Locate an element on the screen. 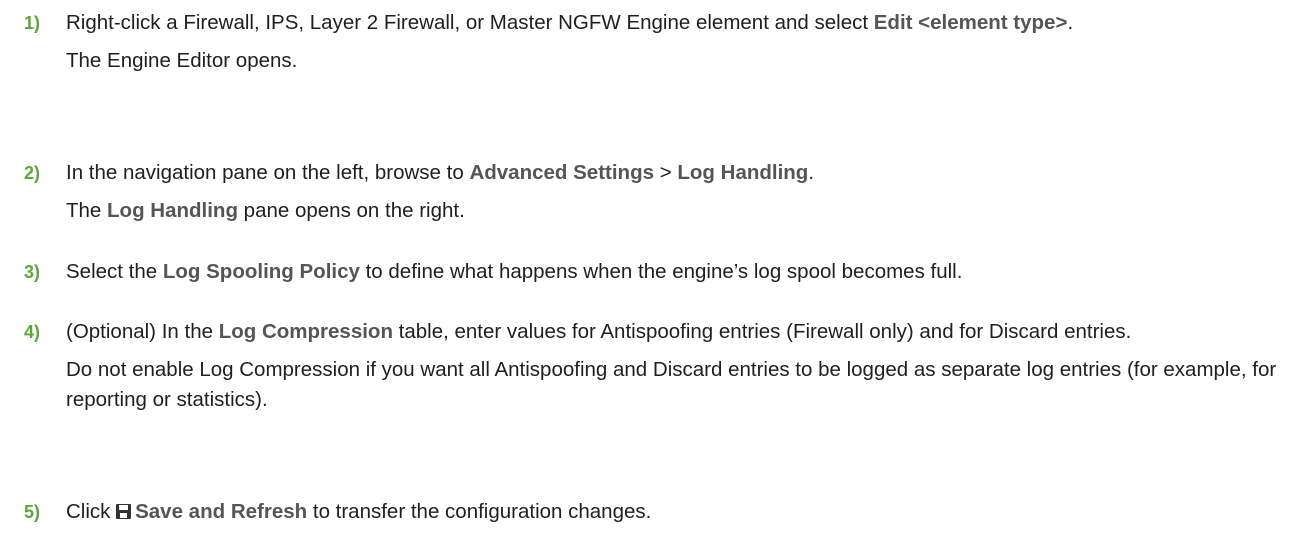  instruction-text: to transfer the configuration changes. is located at coordinates (479, 511).